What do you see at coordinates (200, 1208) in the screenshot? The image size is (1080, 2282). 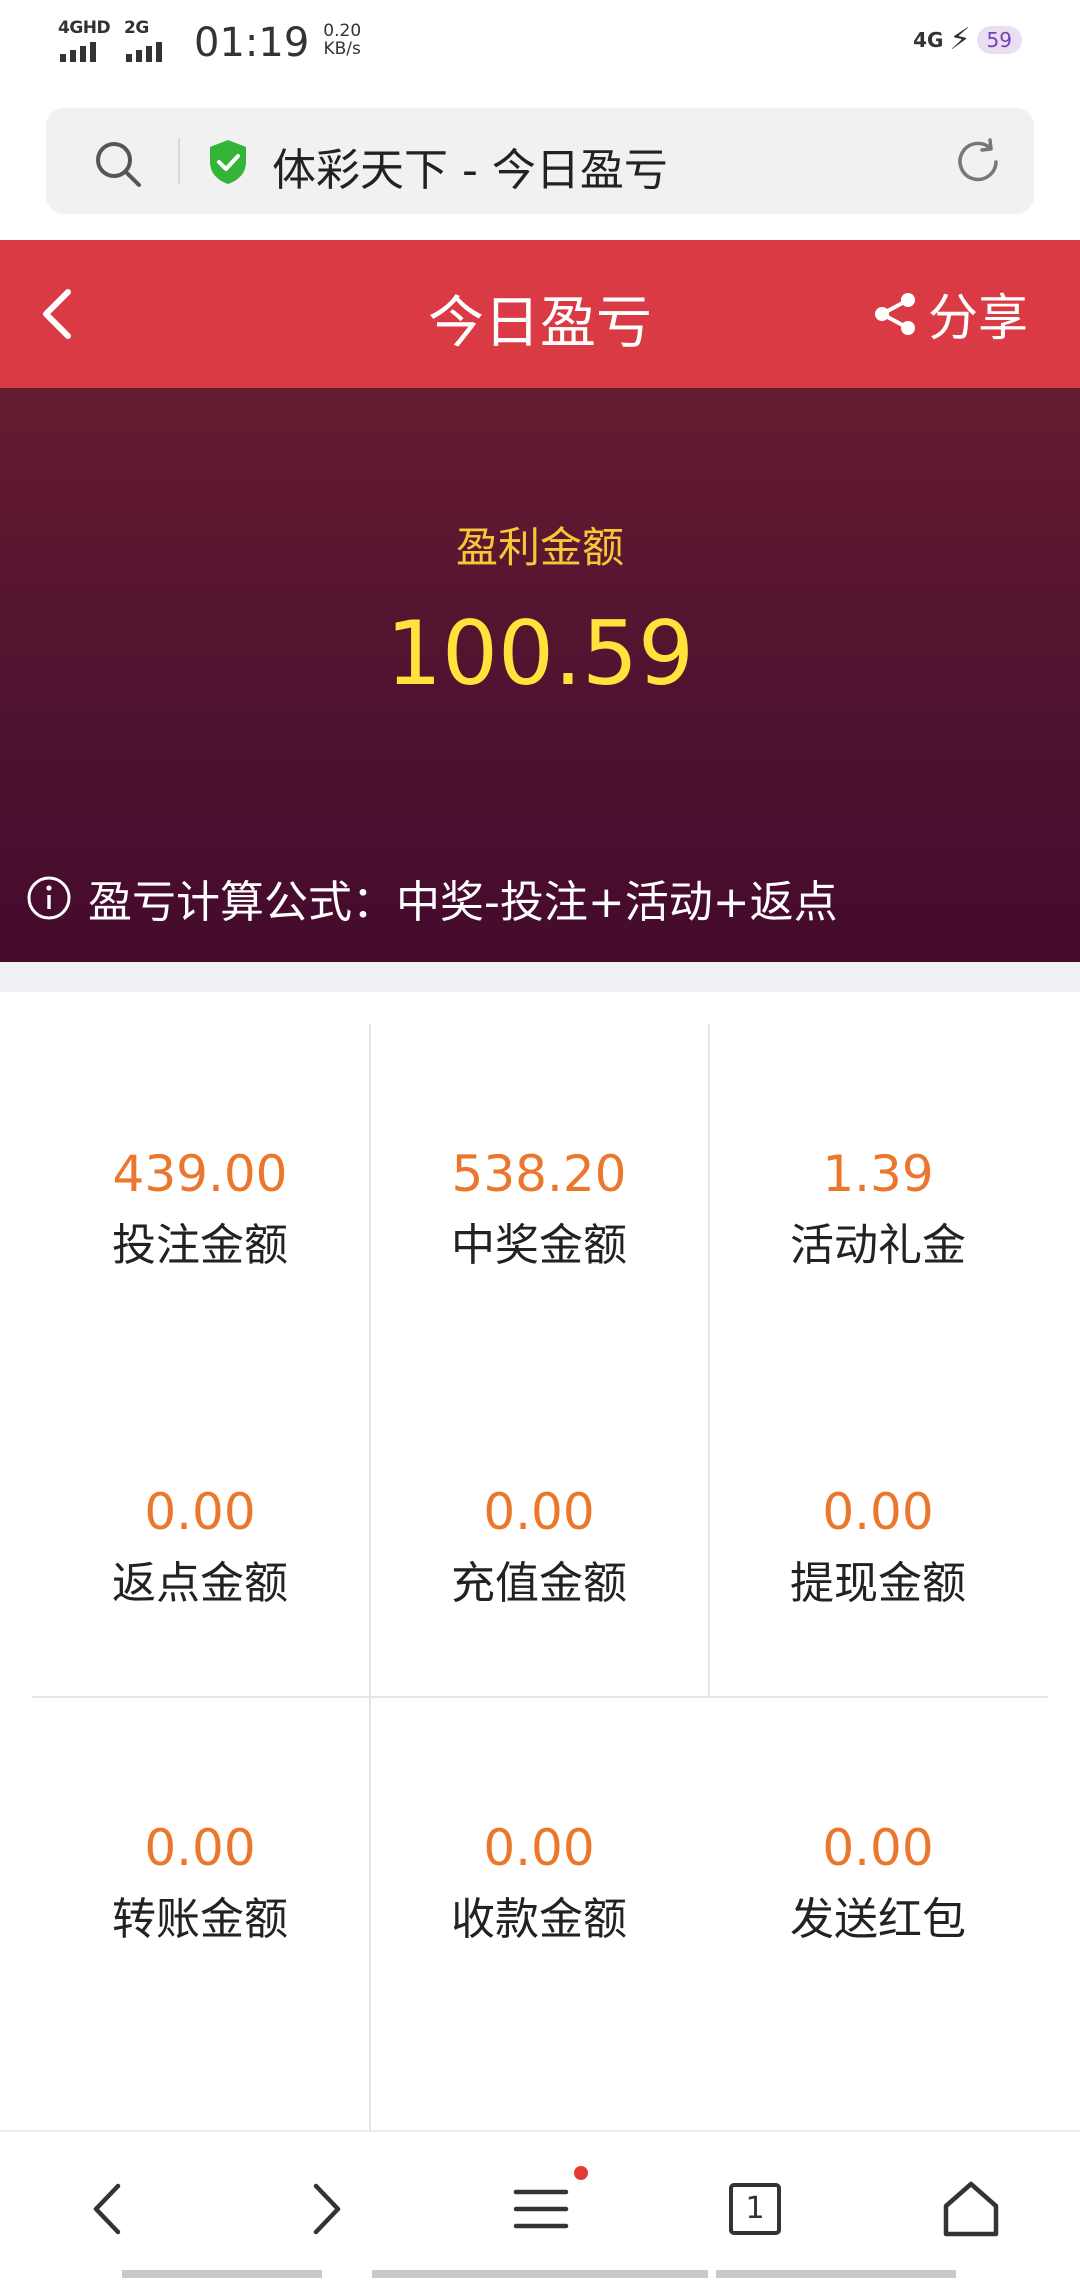 I see `stat-bet-amount: 439.00 投注金额` at bounding box center [200, 1208].